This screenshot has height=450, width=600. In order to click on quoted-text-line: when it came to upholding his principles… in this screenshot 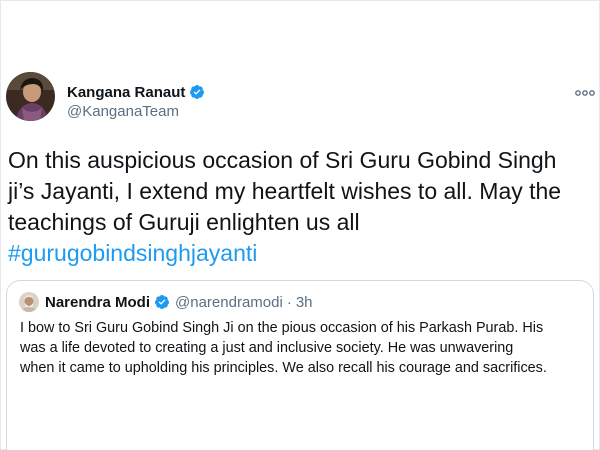, I will do `click(283, 368)`.